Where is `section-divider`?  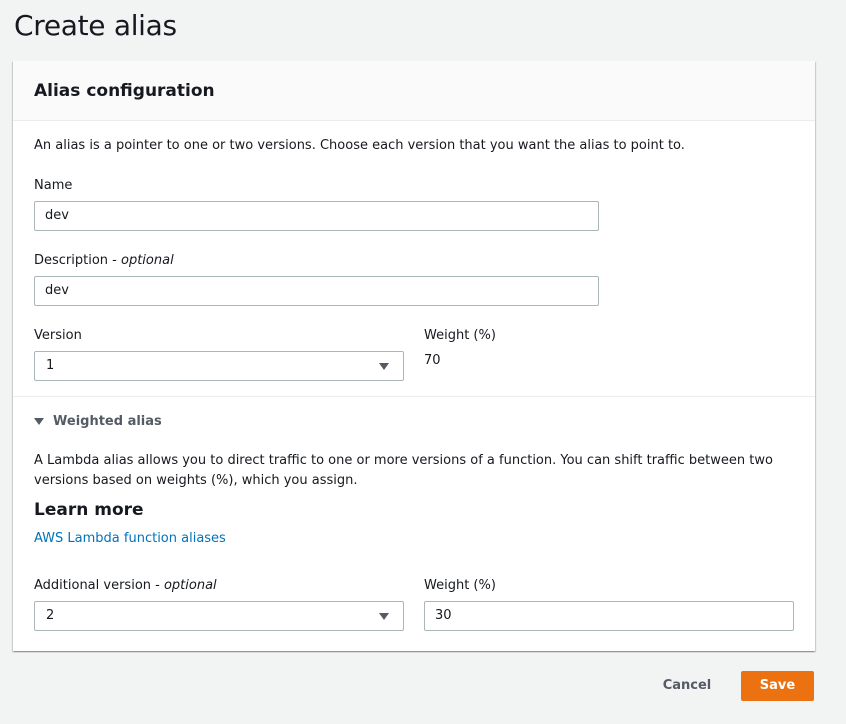
section-divider is located at coordinates (414, 396).